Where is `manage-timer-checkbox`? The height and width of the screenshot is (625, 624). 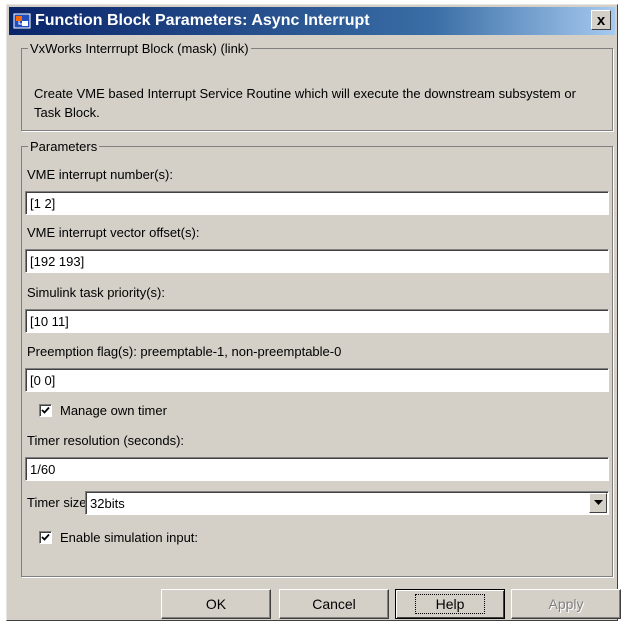
manage-timer-checkbox is located at coordinates (45, 410).